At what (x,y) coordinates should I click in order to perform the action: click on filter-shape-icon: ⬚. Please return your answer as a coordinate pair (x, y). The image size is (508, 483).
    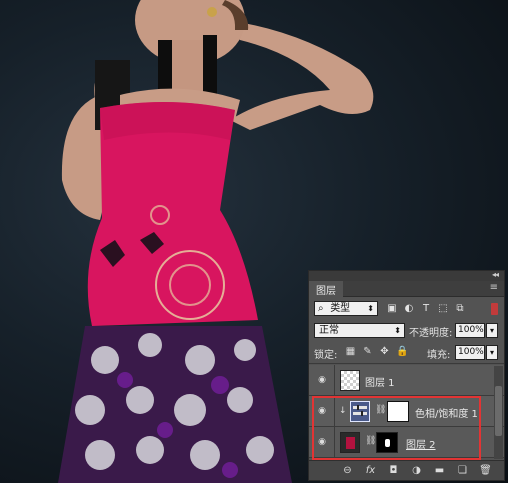
    Looking at the image, I should click on (443, 309).